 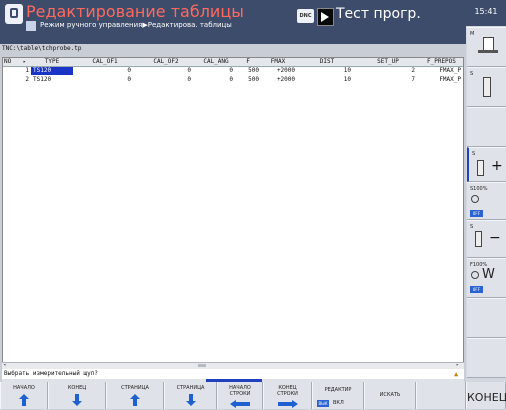 What do you see at coordinates (476, 289) in the screenshot?
I see `feed-off-badge: OFF` at bounding box center [476, 289].